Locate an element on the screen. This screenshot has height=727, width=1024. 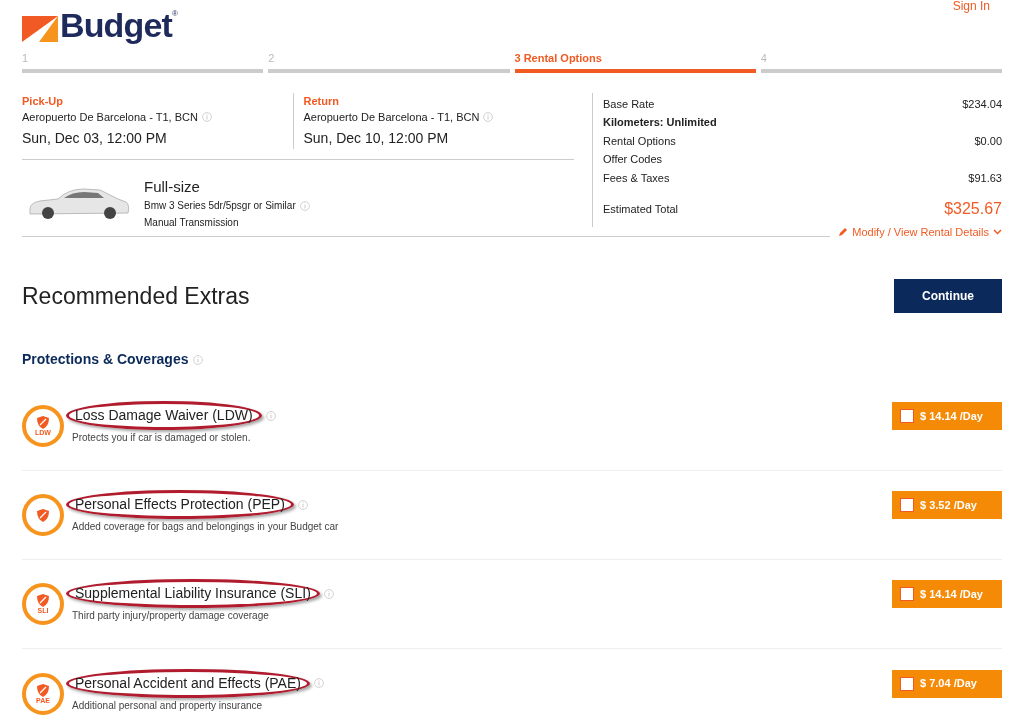
shield-badge-icon is located at coordinates (43, 515).